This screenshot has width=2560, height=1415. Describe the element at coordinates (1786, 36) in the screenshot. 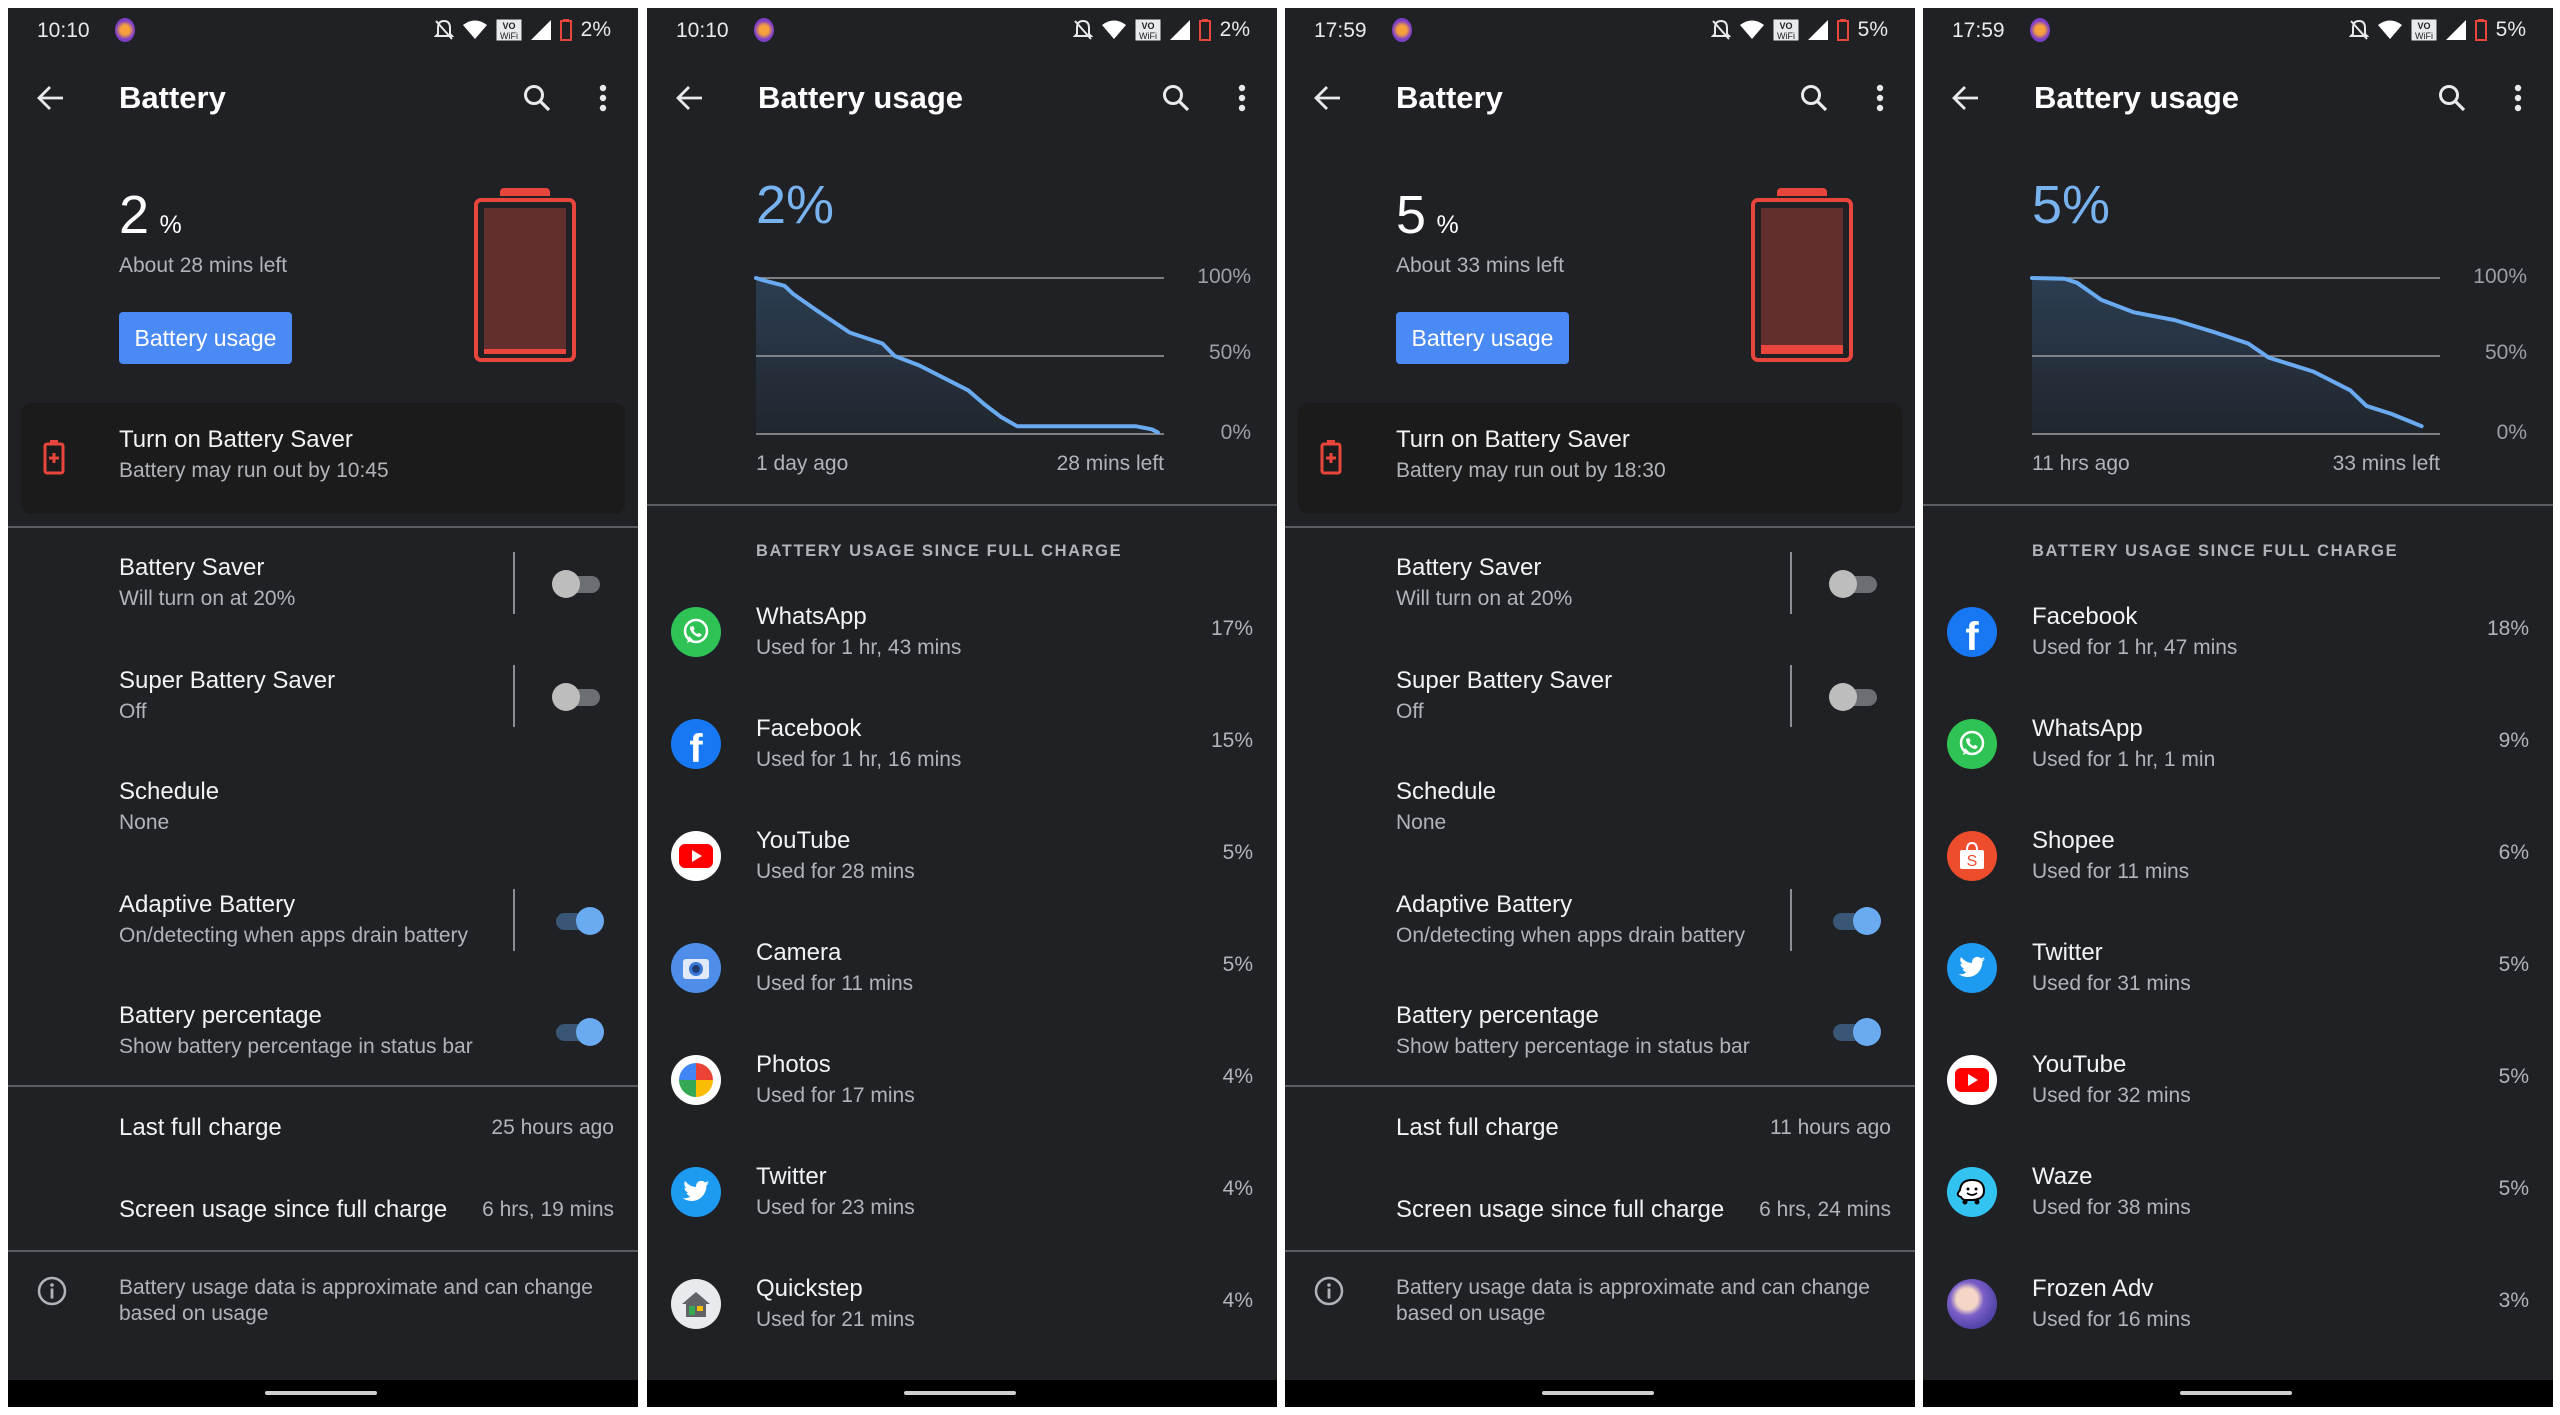

I see `svg-text: WiFi` at that location.